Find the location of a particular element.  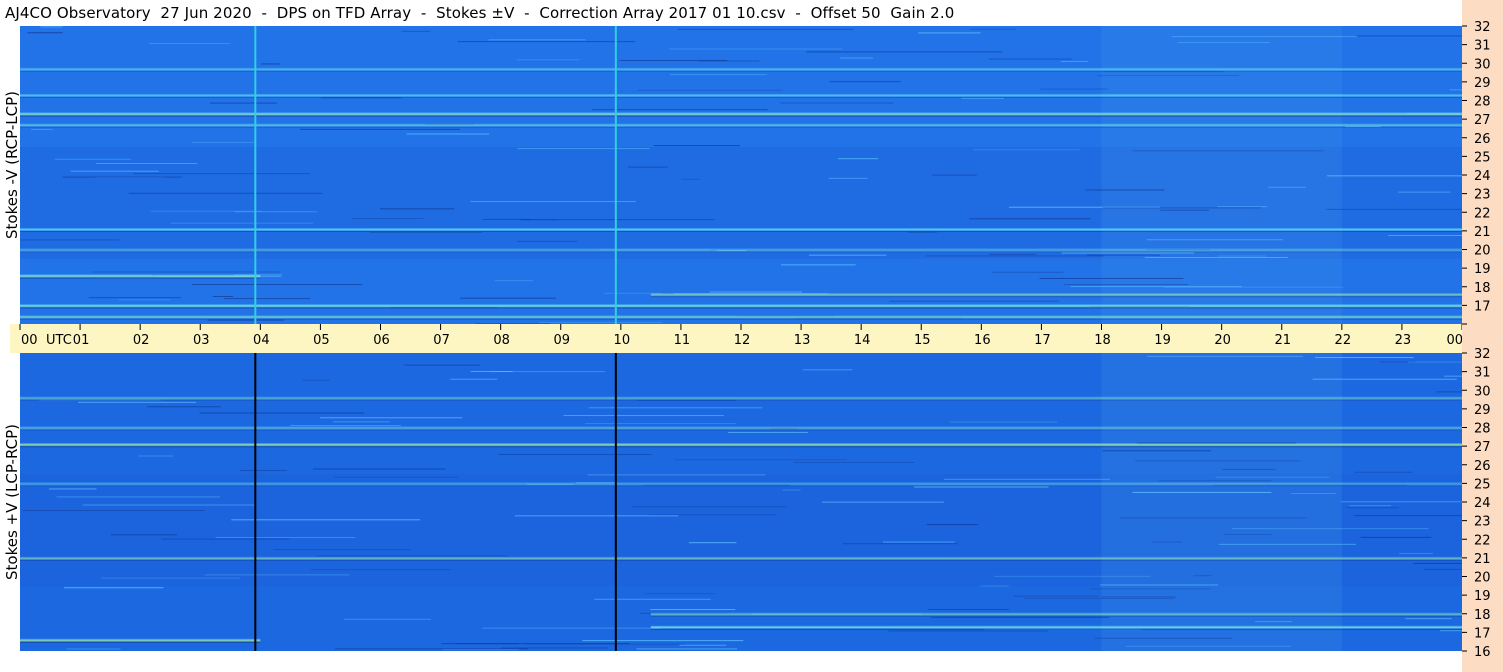

freq-tick-label: 30 is located at coordinates (1482, 64).